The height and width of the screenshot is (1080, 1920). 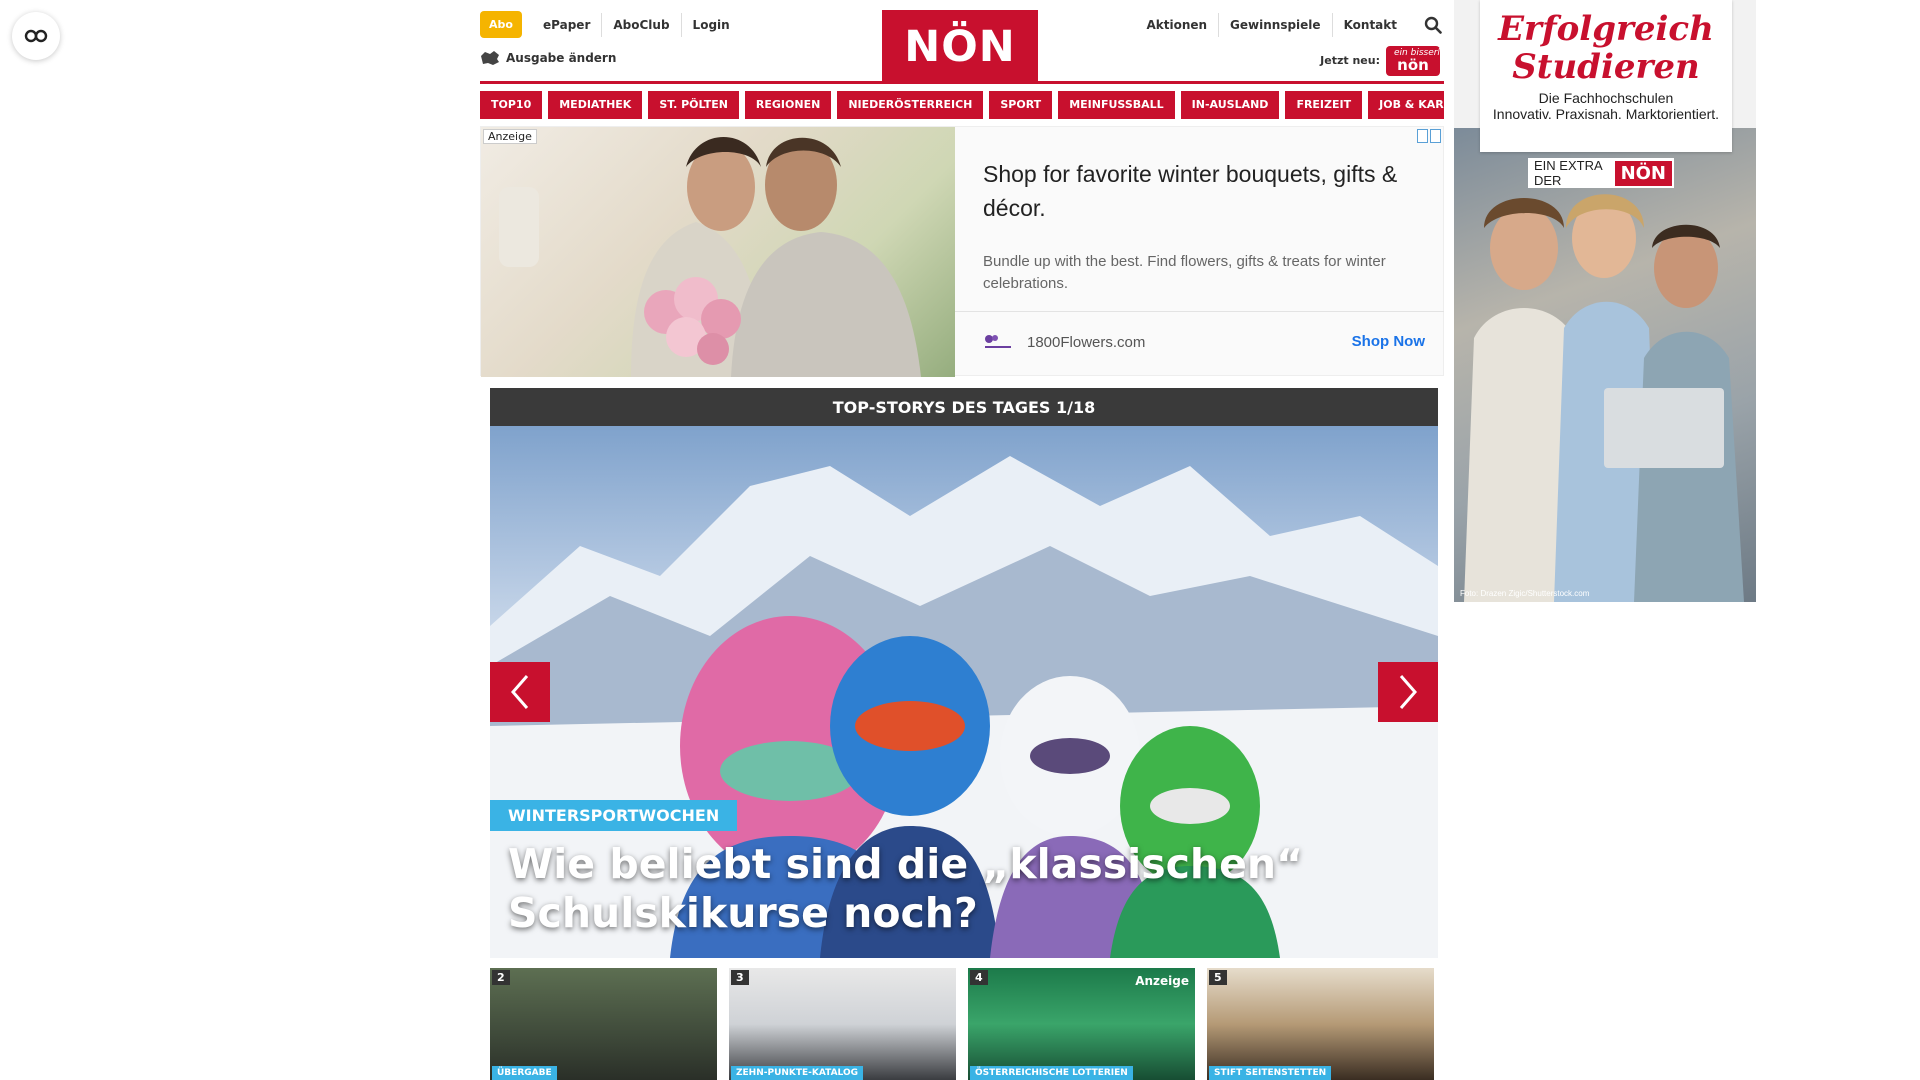 I want to click on story-thumb-2: 2 ÜBERGABE, so click(x=603, y=1024).